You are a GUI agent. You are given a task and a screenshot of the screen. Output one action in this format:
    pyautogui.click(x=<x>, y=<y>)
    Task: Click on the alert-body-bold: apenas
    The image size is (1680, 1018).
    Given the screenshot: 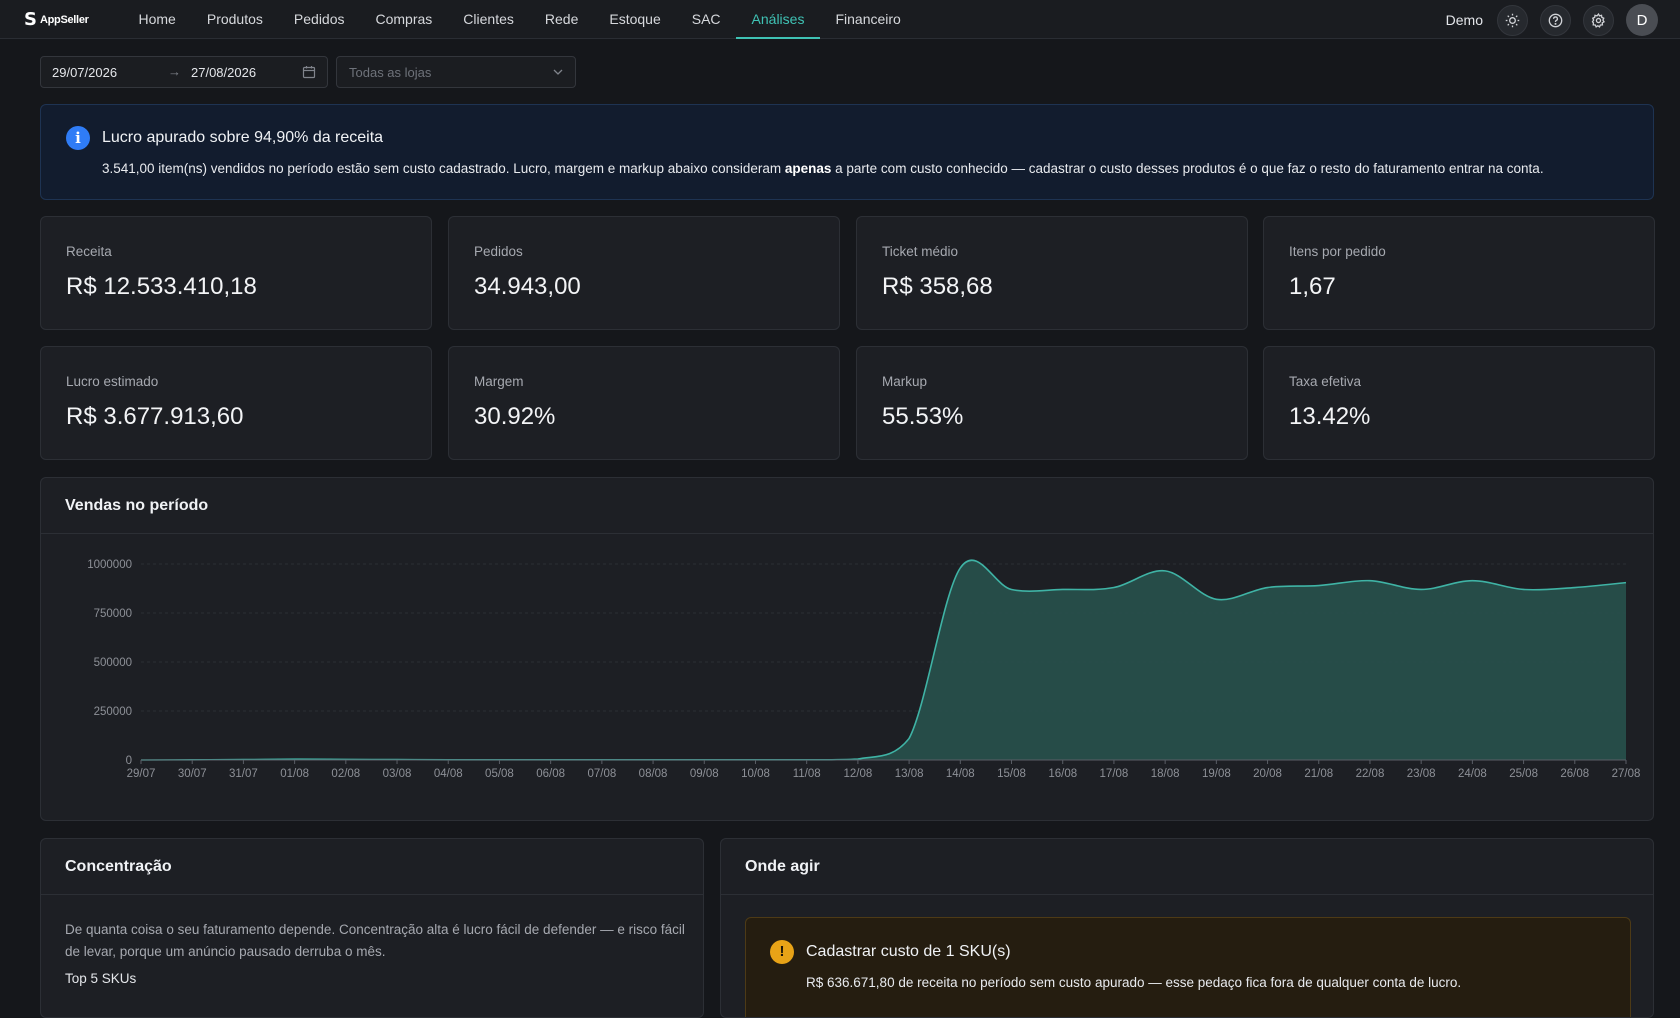 What is the action you would take?
    pyautogui.click(x=808, y=168)
    